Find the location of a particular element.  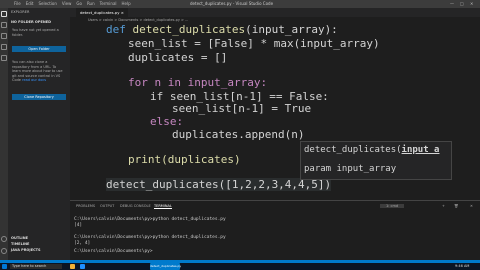

read-docs-link: read our docs is located at coordinates (34, 80).